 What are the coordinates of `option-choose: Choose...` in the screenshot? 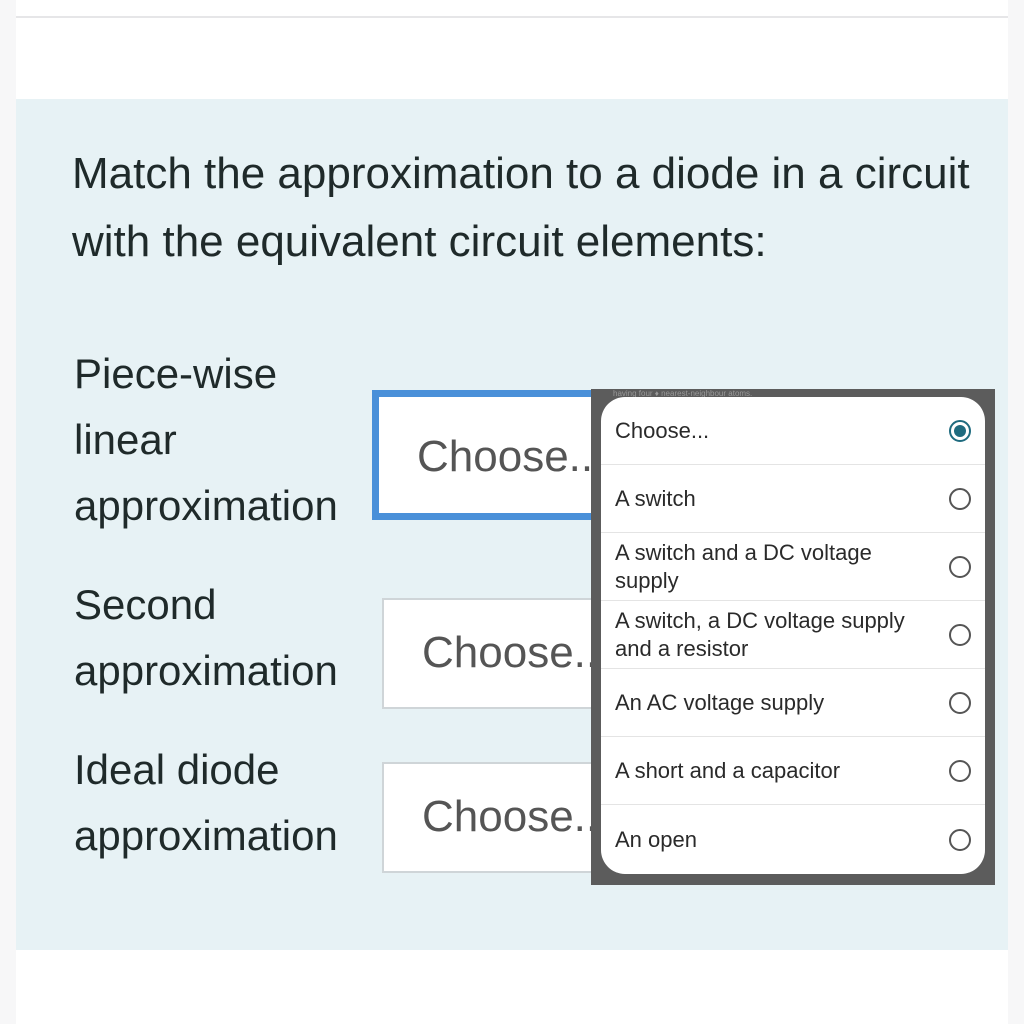 It's located at (793, 431).